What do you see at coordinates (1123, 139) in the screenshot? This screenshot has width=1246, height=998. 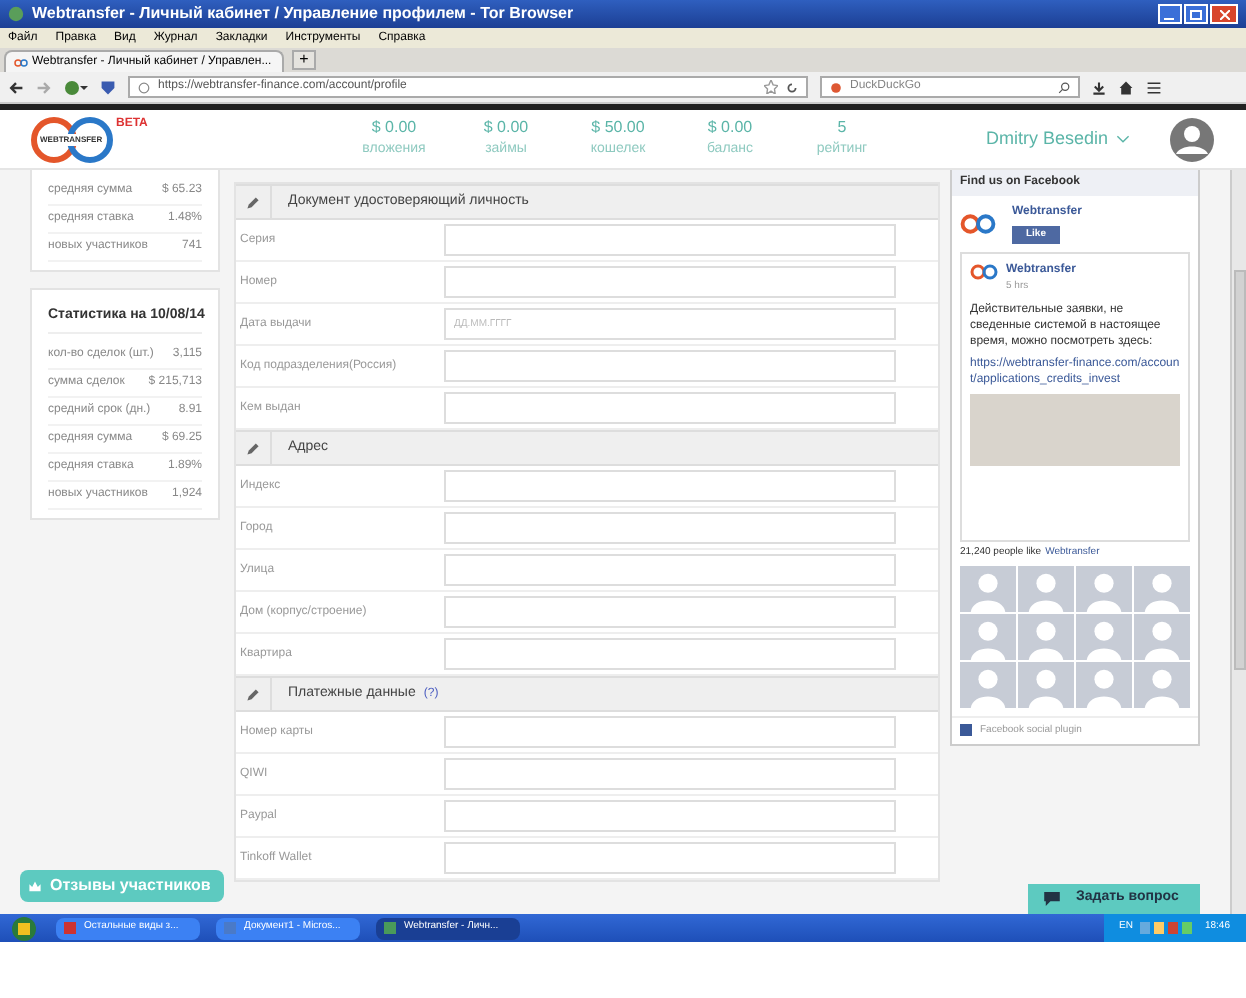 I see `chevron-down-icon` at bounding box center [1123, 139].